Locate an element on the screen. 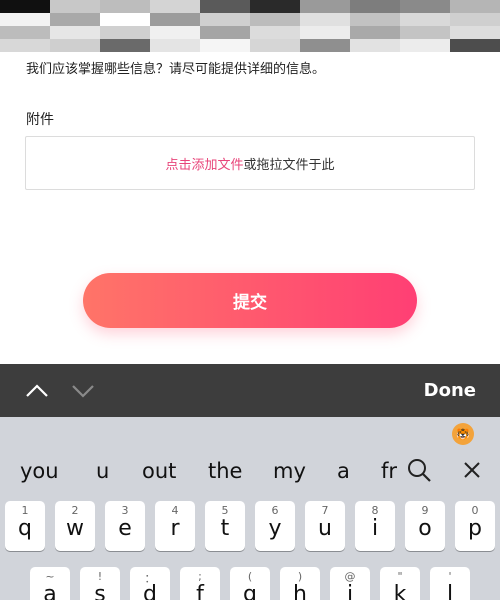 The image size is (500, 600). key-u: 7u is located at coordinates (325, 526).